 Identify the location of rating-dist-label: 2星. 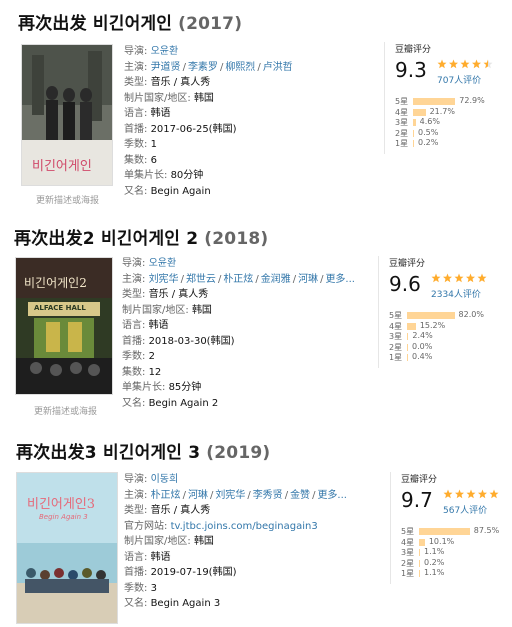
(408, 563).